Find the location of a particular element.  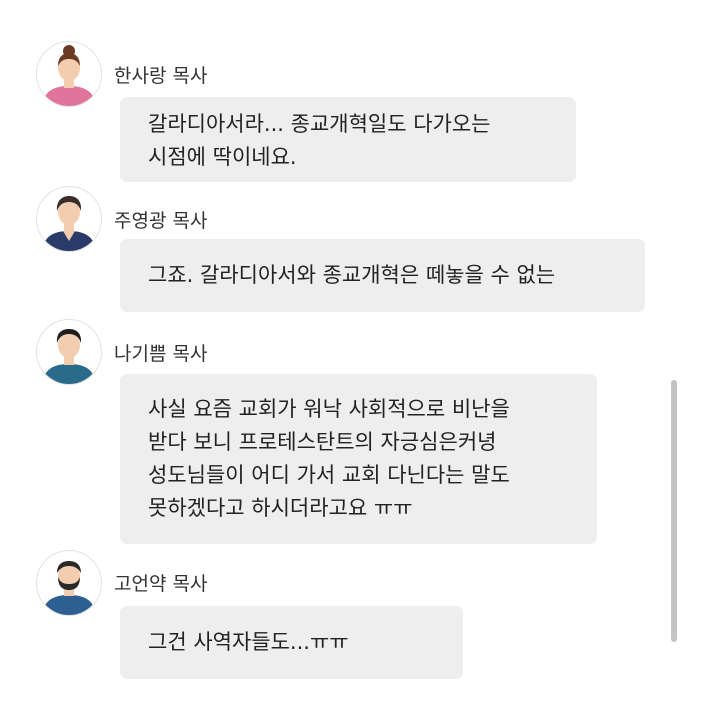

message-line: 받다 보니 프로테스탄트의 자긍심은커녕 is located at coordinates (322, 442).